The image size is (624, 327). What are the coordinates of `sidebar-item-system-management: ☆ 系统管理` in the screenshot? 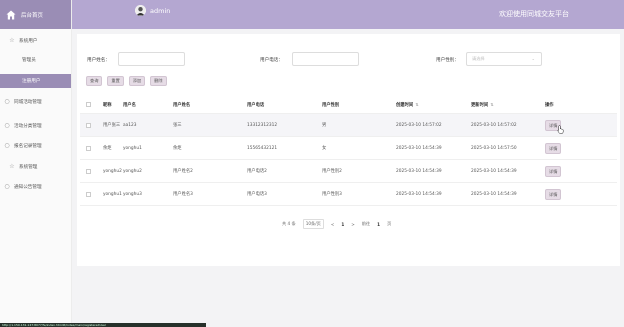 It's located at (23, 167).